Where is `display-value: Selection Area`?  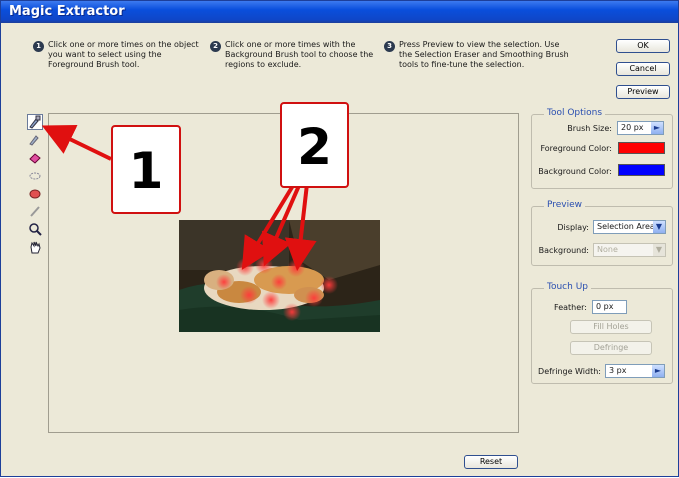 display-value: Selection Area is located at coordinates (626, 226).